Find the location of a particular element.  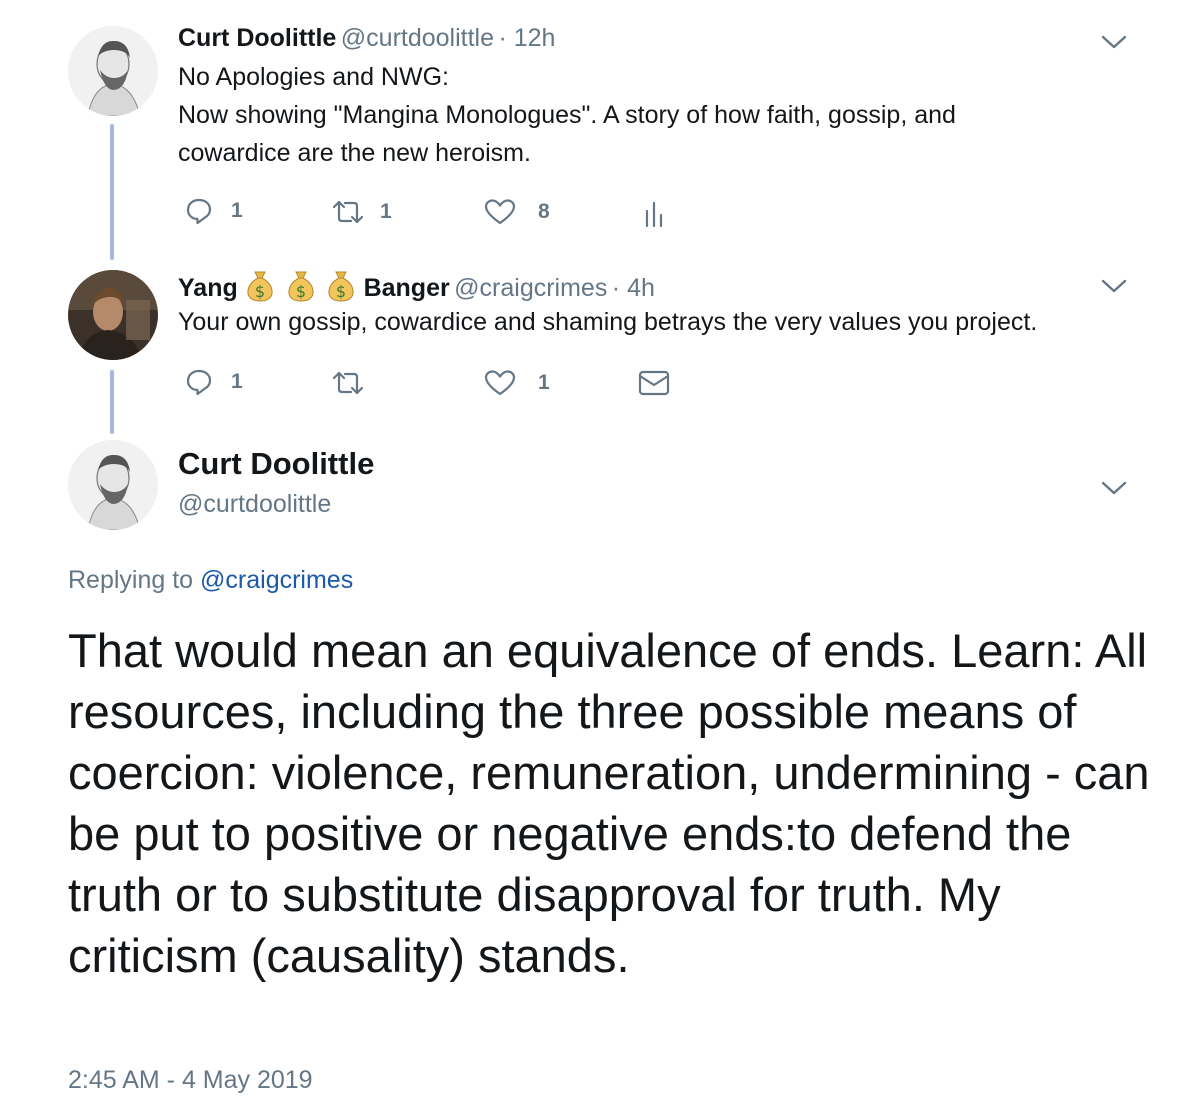

mail-icon is located at coordinates (654, 383).